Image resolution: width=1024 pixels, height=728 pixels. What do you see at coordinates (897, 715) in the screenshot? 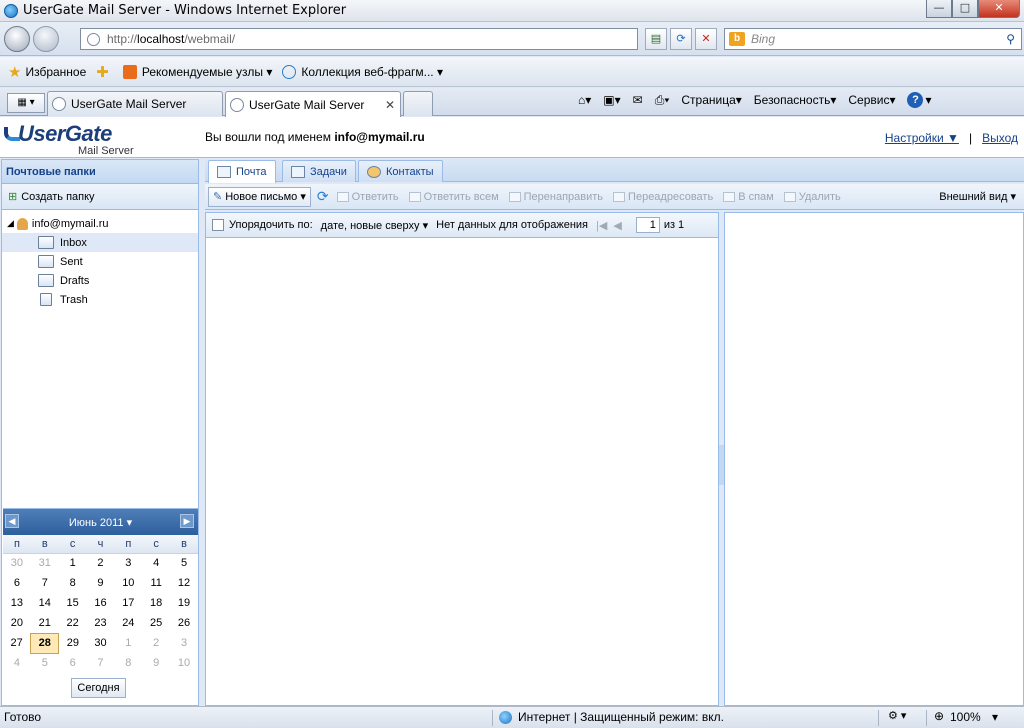
I see `protected-mode-icon: ⚙ ▾` at bounding box center [897, 715].